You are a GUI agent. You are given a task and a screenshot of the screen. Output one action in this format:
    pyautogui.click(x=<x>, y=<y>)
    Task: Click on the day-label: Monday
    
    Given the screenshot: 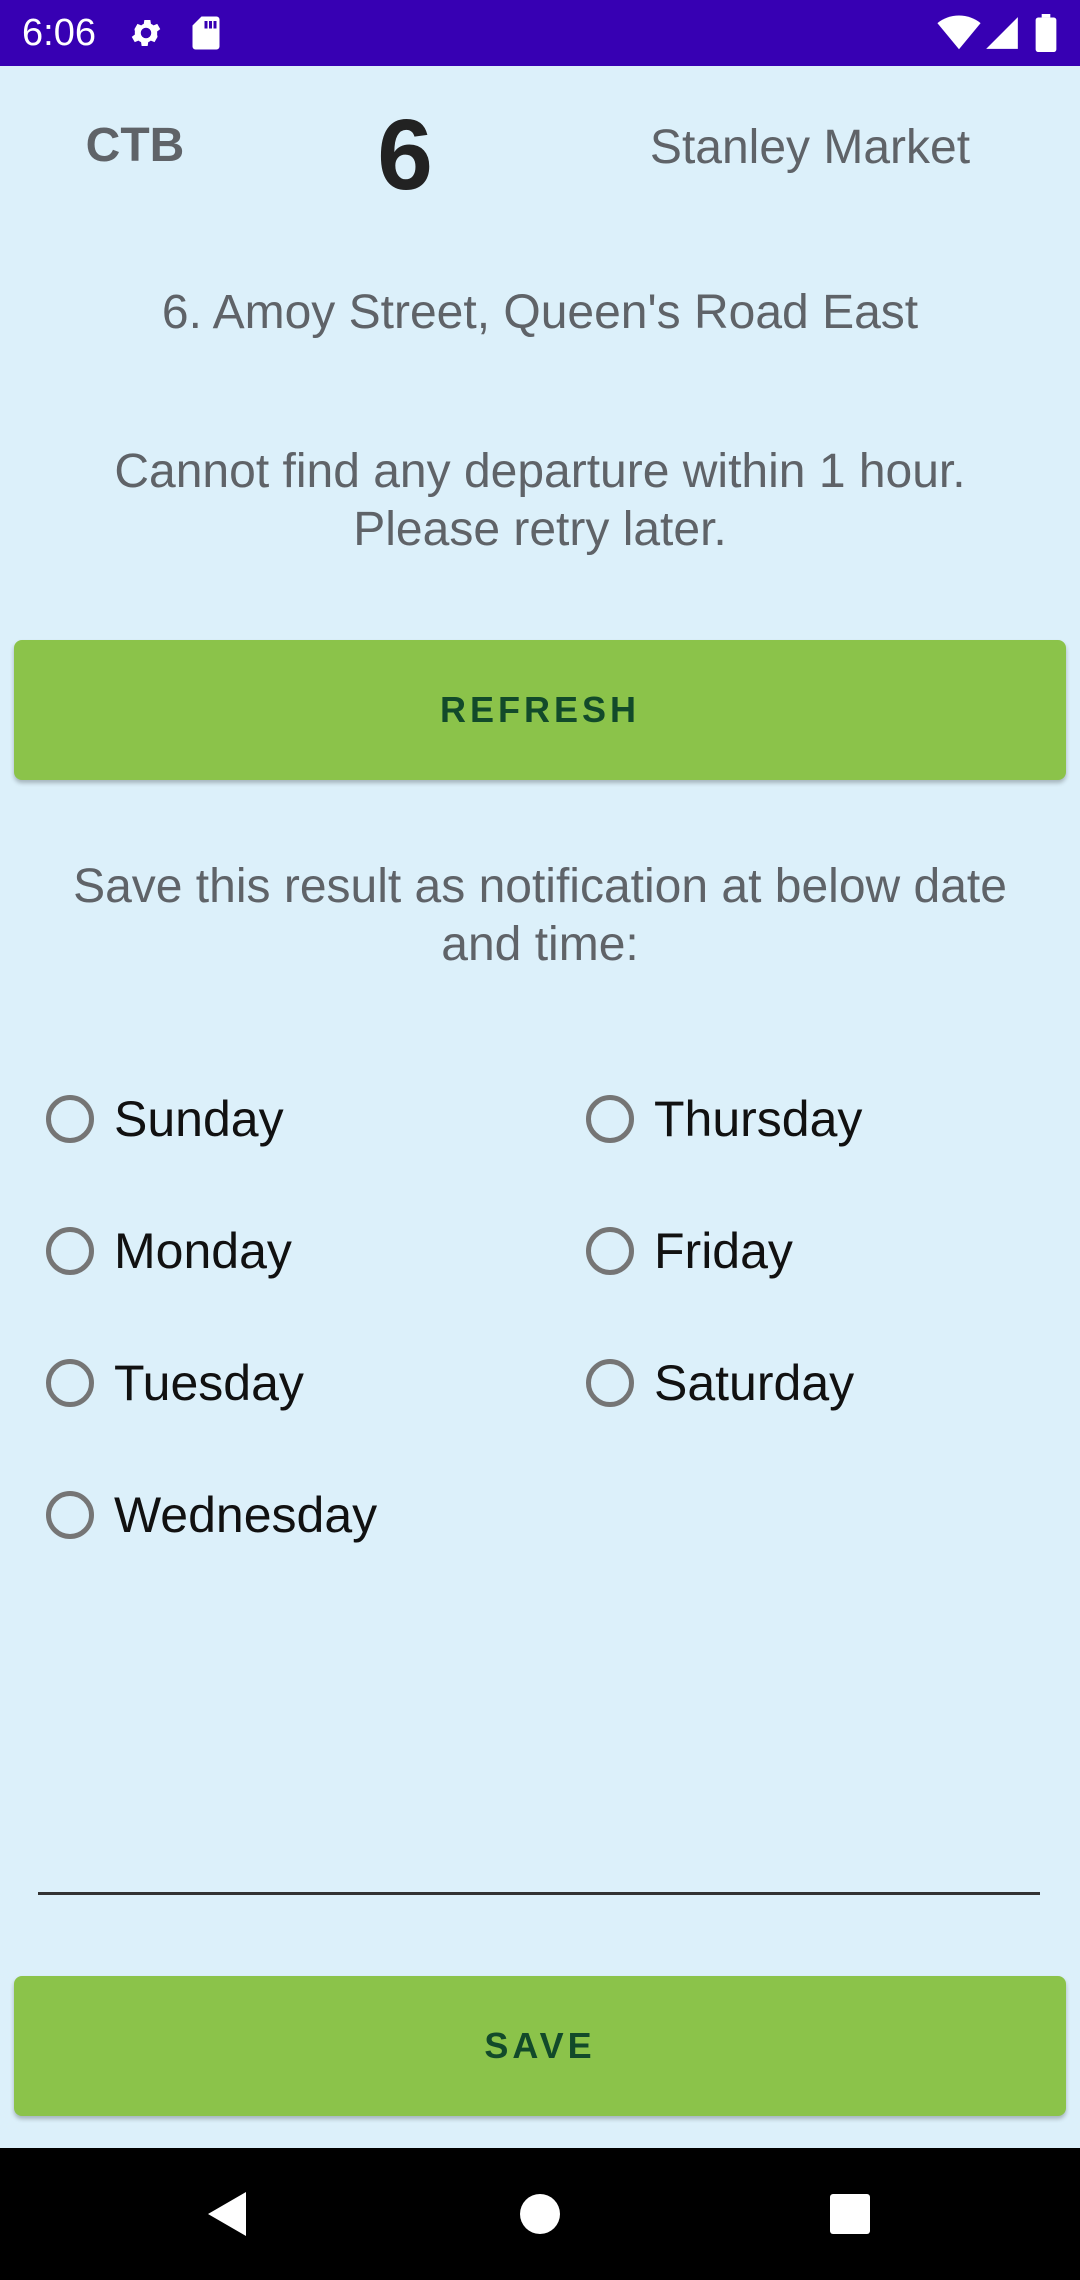 What is the action you would take?
    pyautogui.click(x=203, y=1251)
    